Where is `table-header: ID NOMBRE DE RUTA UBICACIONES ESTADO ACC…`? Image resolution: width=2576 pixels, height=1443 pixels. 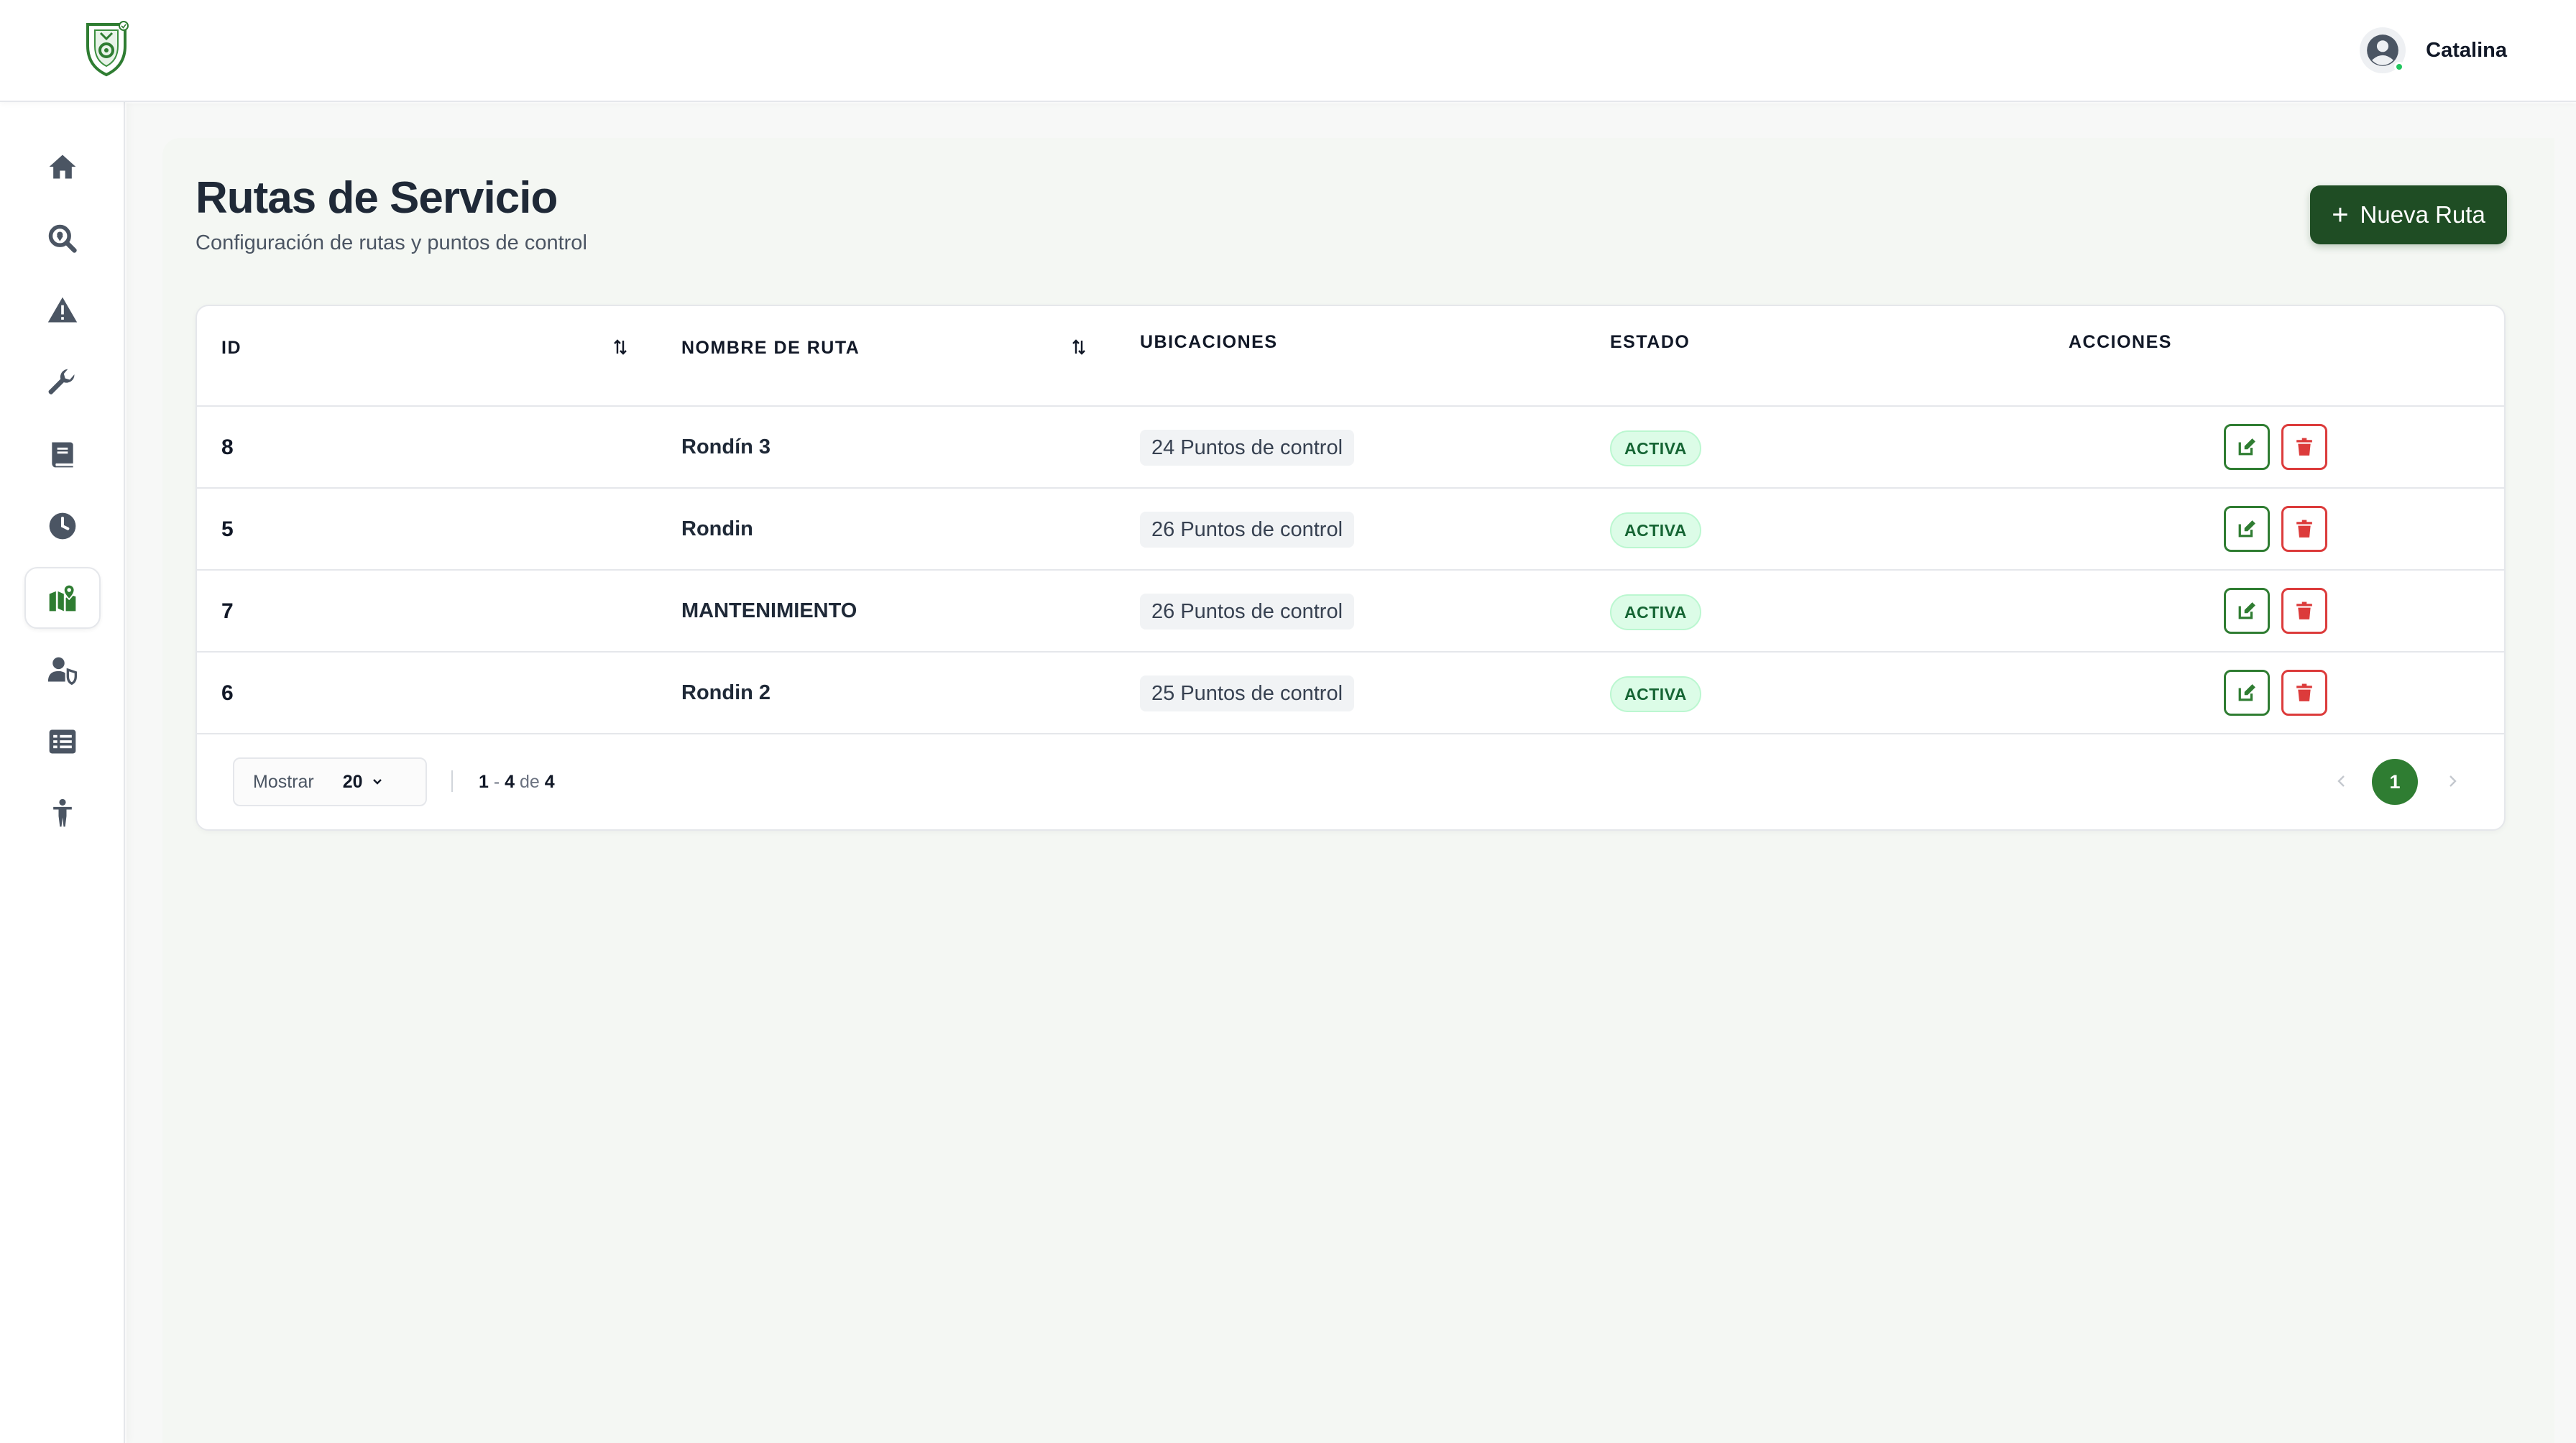 table-header: ID NOMBRE DE RUTA UBICACIONES ESTADO ACC… is located at coordinates (1350, 356).